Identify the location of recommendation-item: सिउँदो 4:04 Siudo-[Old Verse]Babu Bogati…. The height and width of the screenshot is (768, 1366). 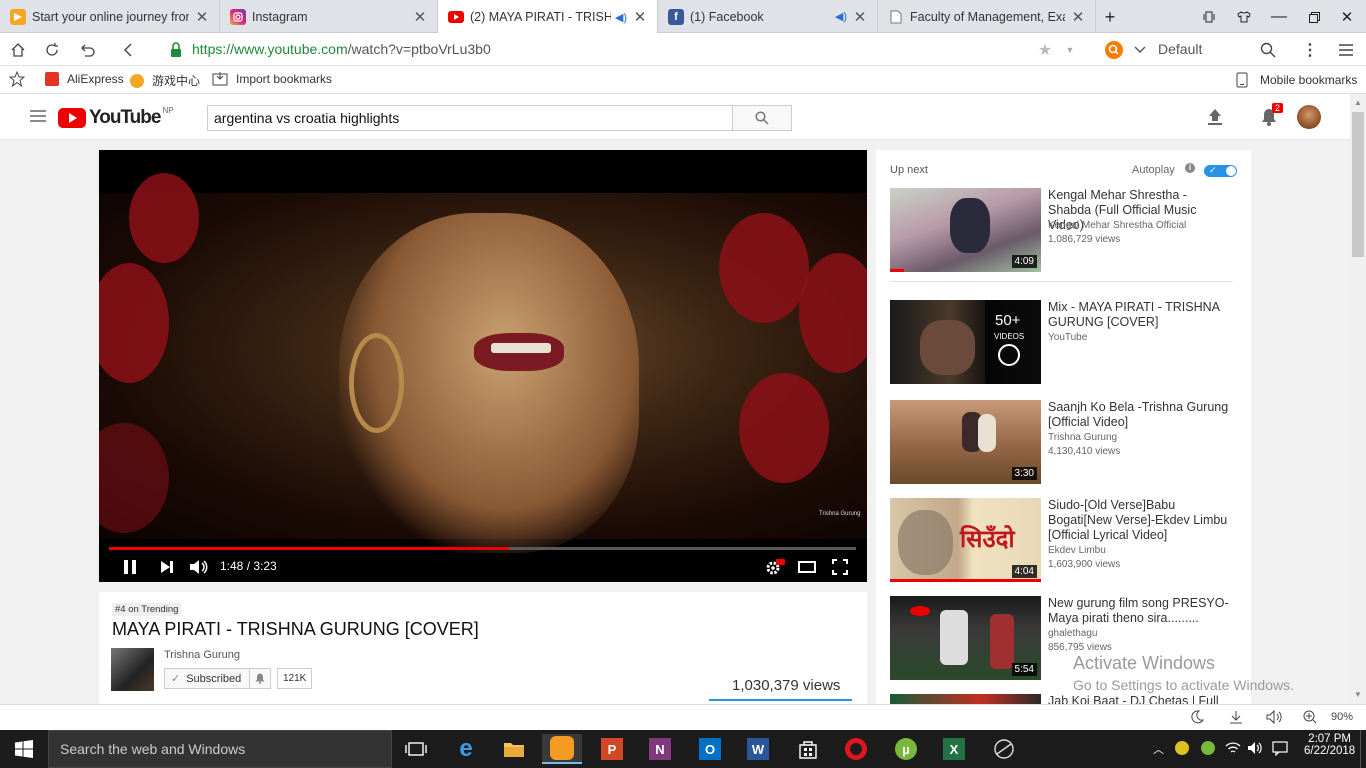
(1058, 540).